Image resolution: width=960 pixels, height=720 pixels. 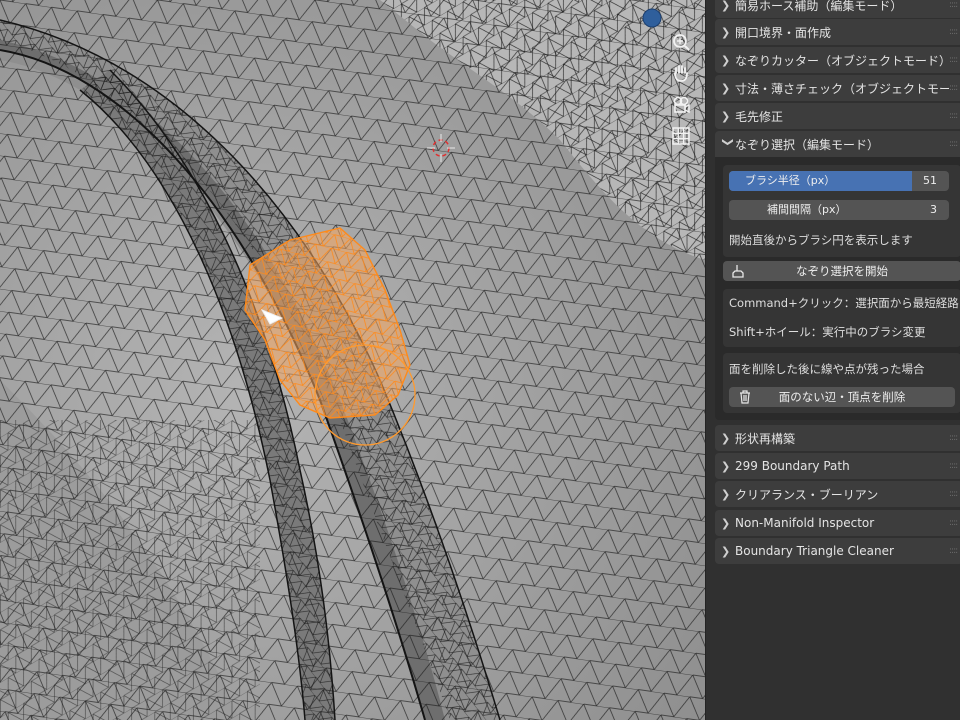 I want to click on delete-loose-edges-button: 面のない辺・頂点を削除, so click(x=842, y=397).